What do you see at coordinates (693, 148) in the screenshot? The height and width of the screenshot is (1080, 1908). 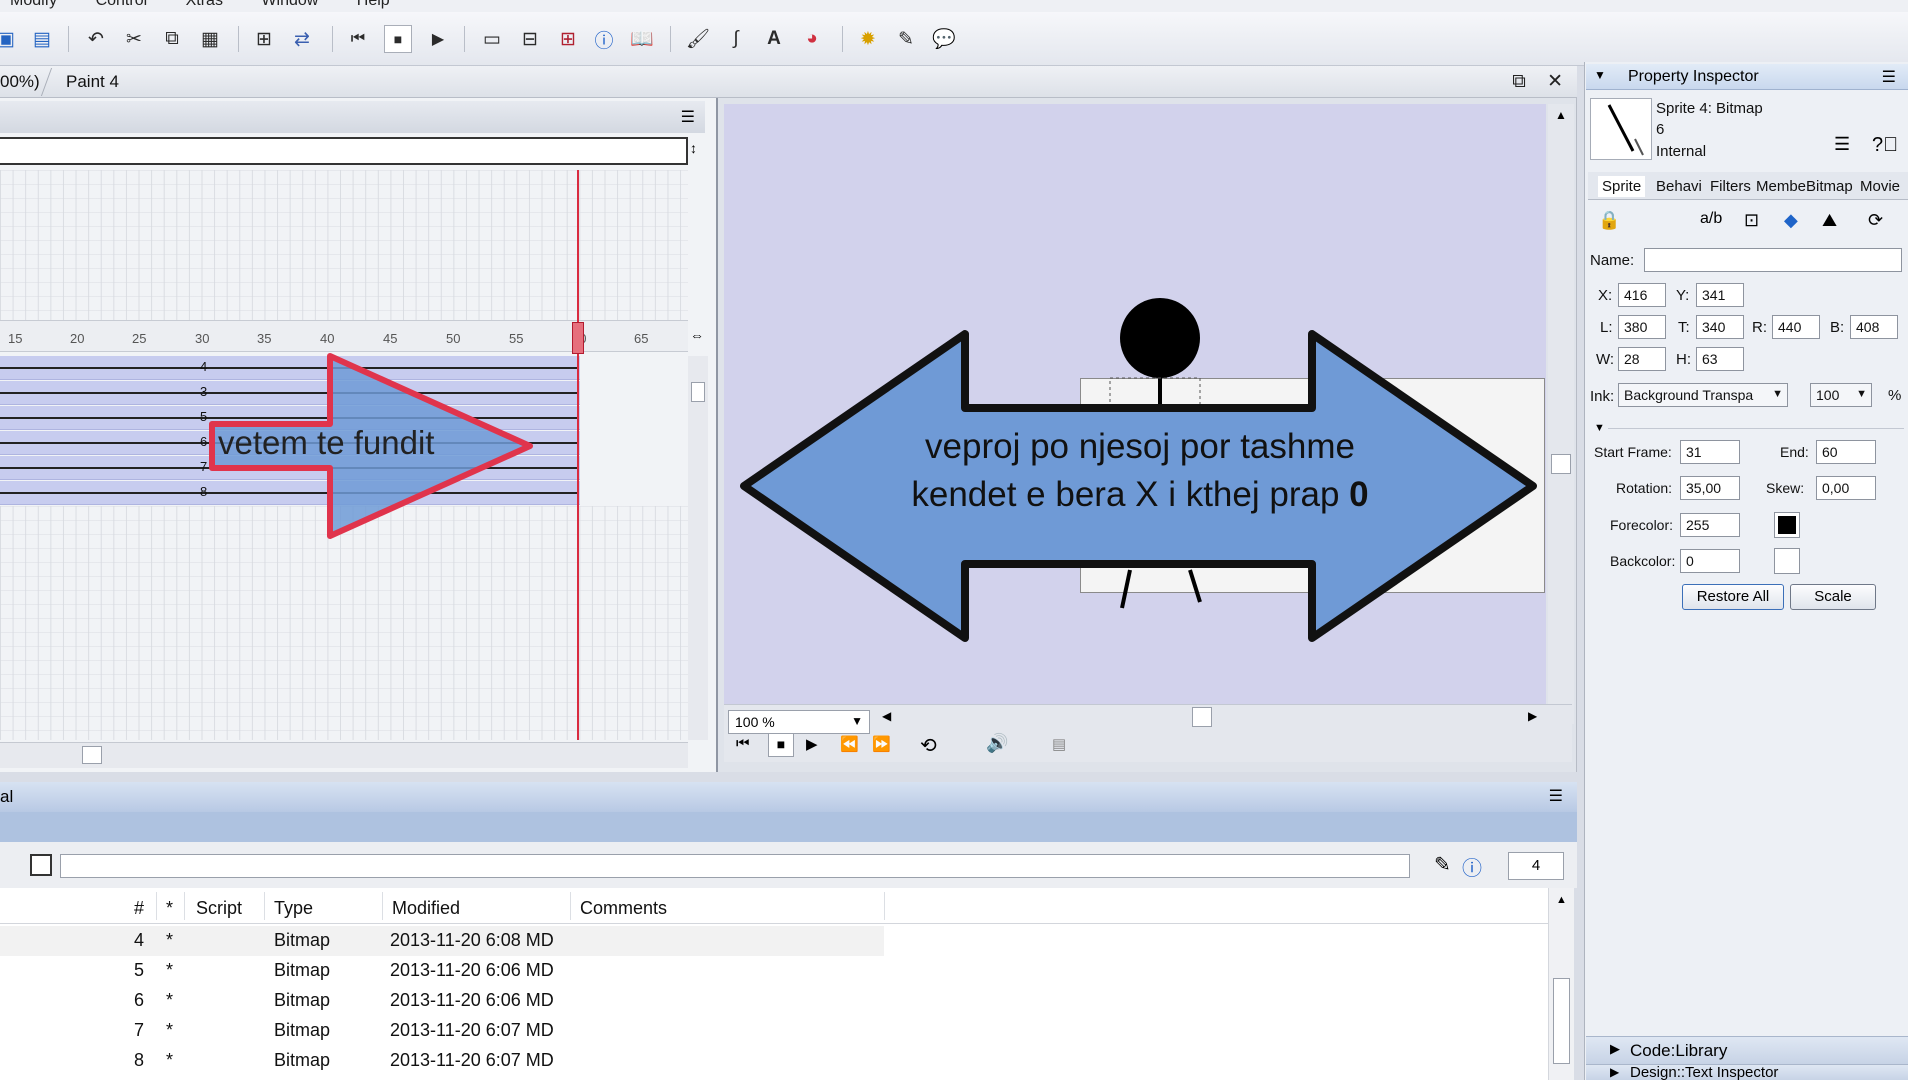 I see `expand-icon: ↕` at bounding box center [693, 148].